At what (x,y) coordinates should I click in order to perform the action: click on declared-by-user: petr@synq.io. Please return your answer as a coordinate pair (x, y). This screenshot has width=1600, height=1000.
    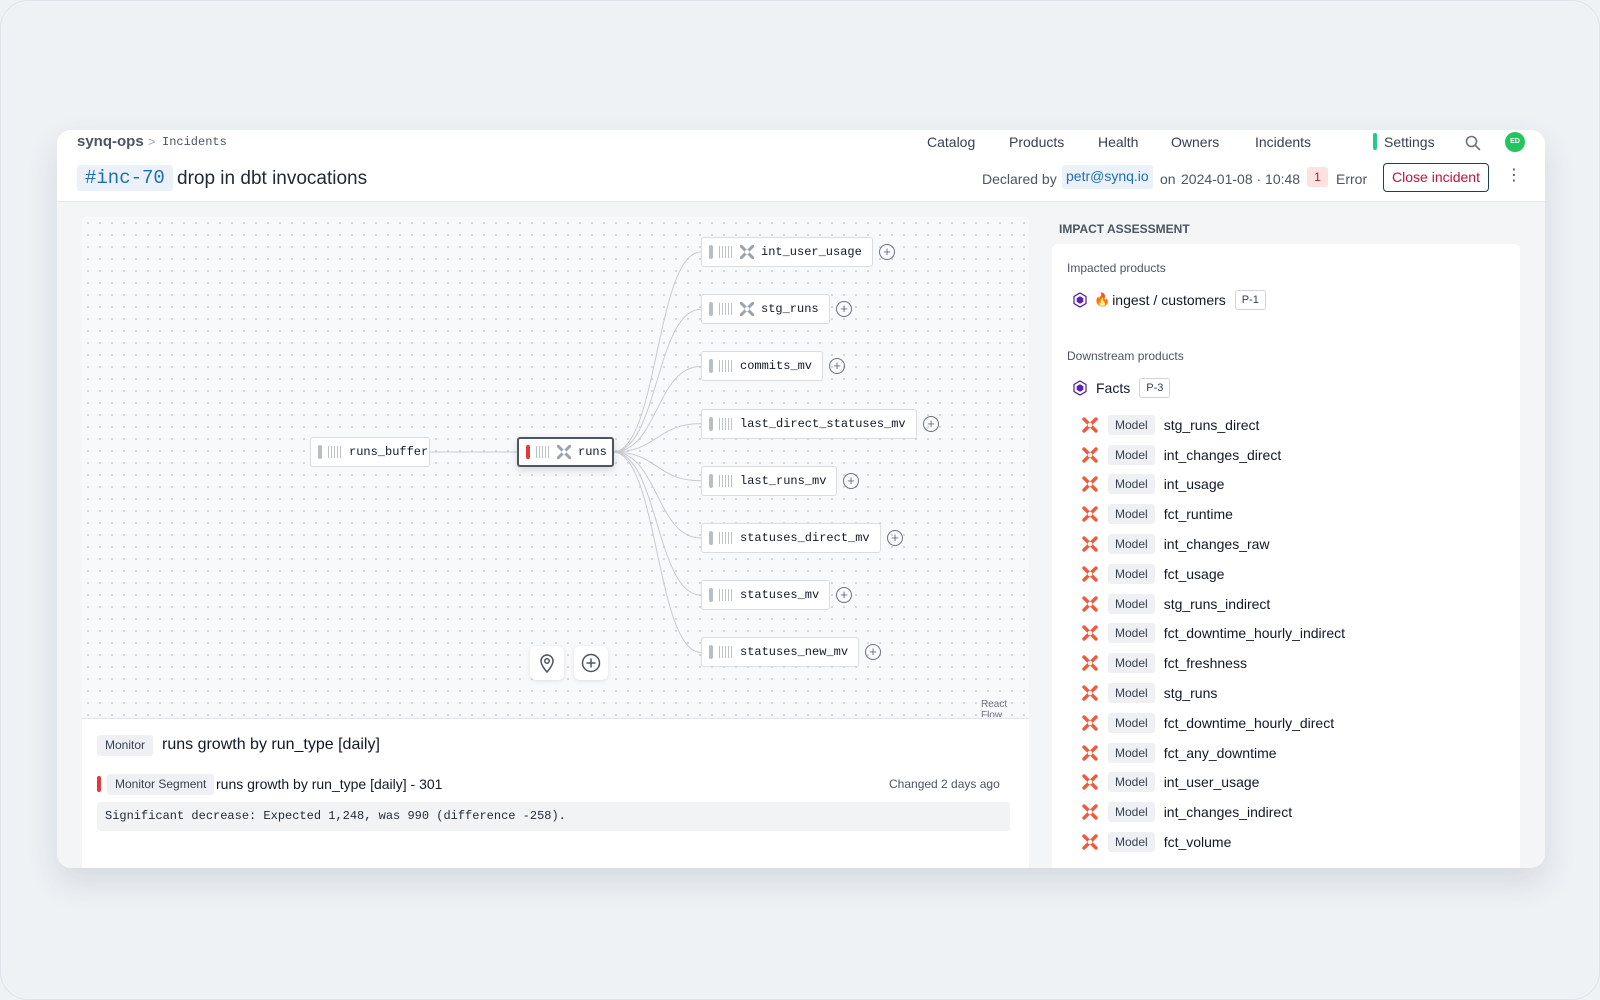
    Looking at the image, I should click on (1107, 177).